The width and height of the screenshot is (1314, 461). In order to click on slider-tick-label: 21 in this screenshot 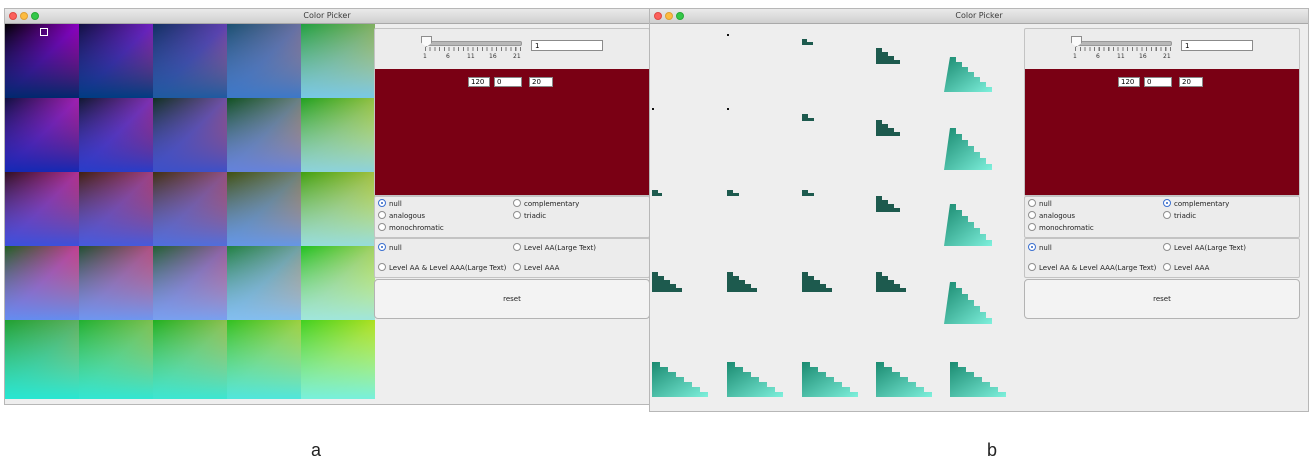, I will do `click(1167, 56)`.